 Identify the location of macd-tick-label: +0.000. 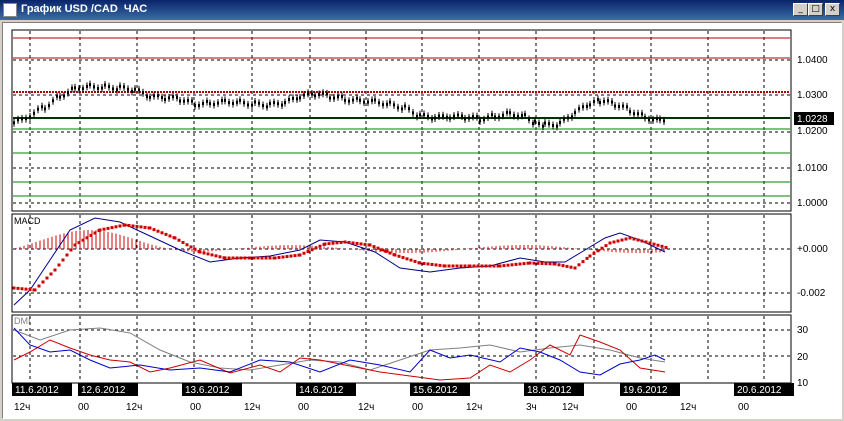
(812, 249).